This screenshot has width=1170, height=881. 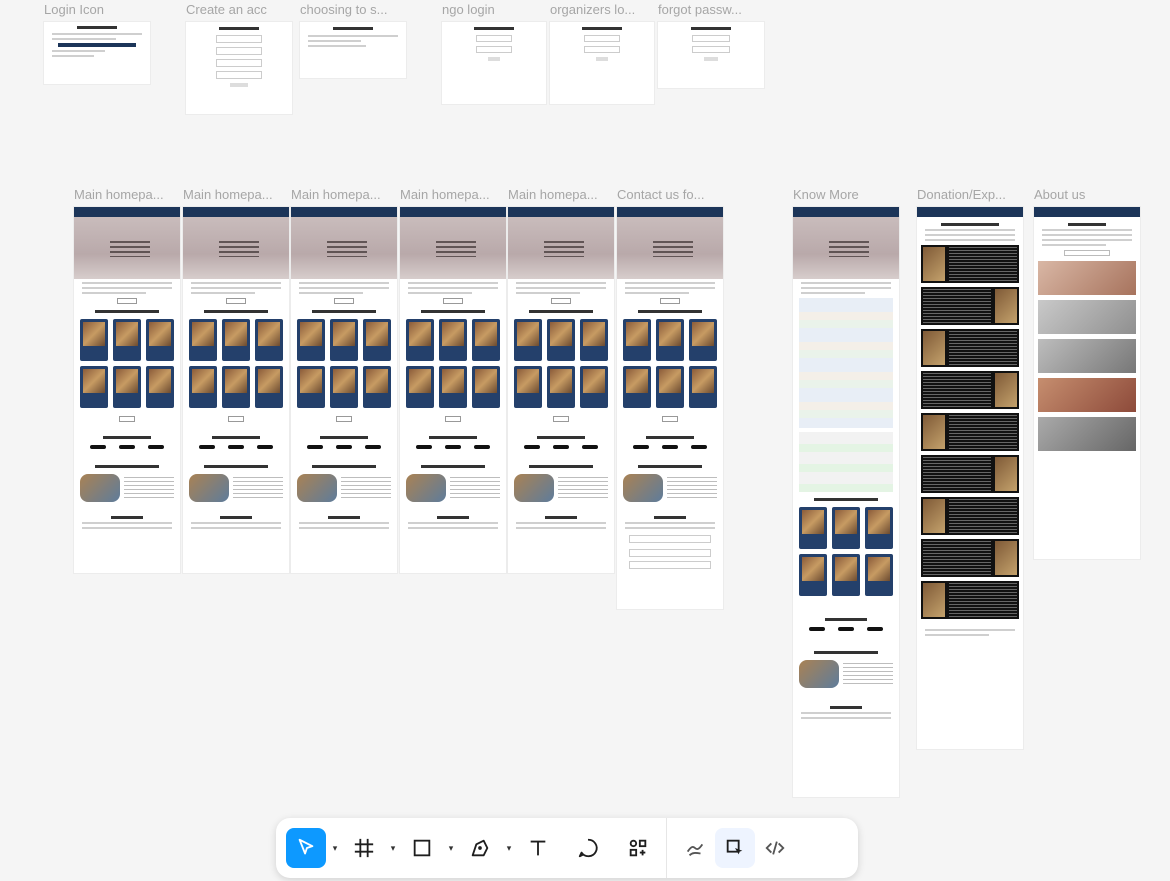 What do you see at coordinates (422, 848) in the screenshot?
I see `rectangle-tool-icon` at bounding box center [422, 848].